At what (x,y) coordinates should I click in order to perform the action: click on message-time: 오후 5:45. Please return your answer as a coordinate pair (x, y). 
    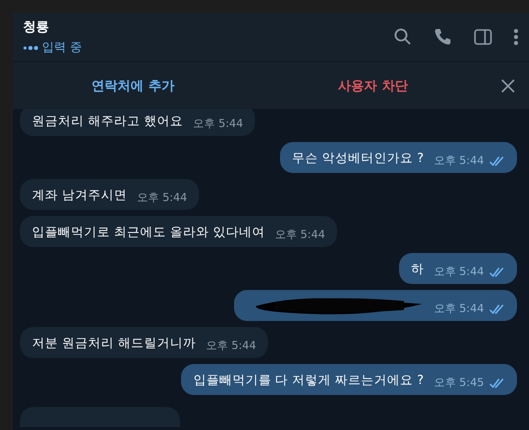
    Looking at the image, I should click on (459, 382).